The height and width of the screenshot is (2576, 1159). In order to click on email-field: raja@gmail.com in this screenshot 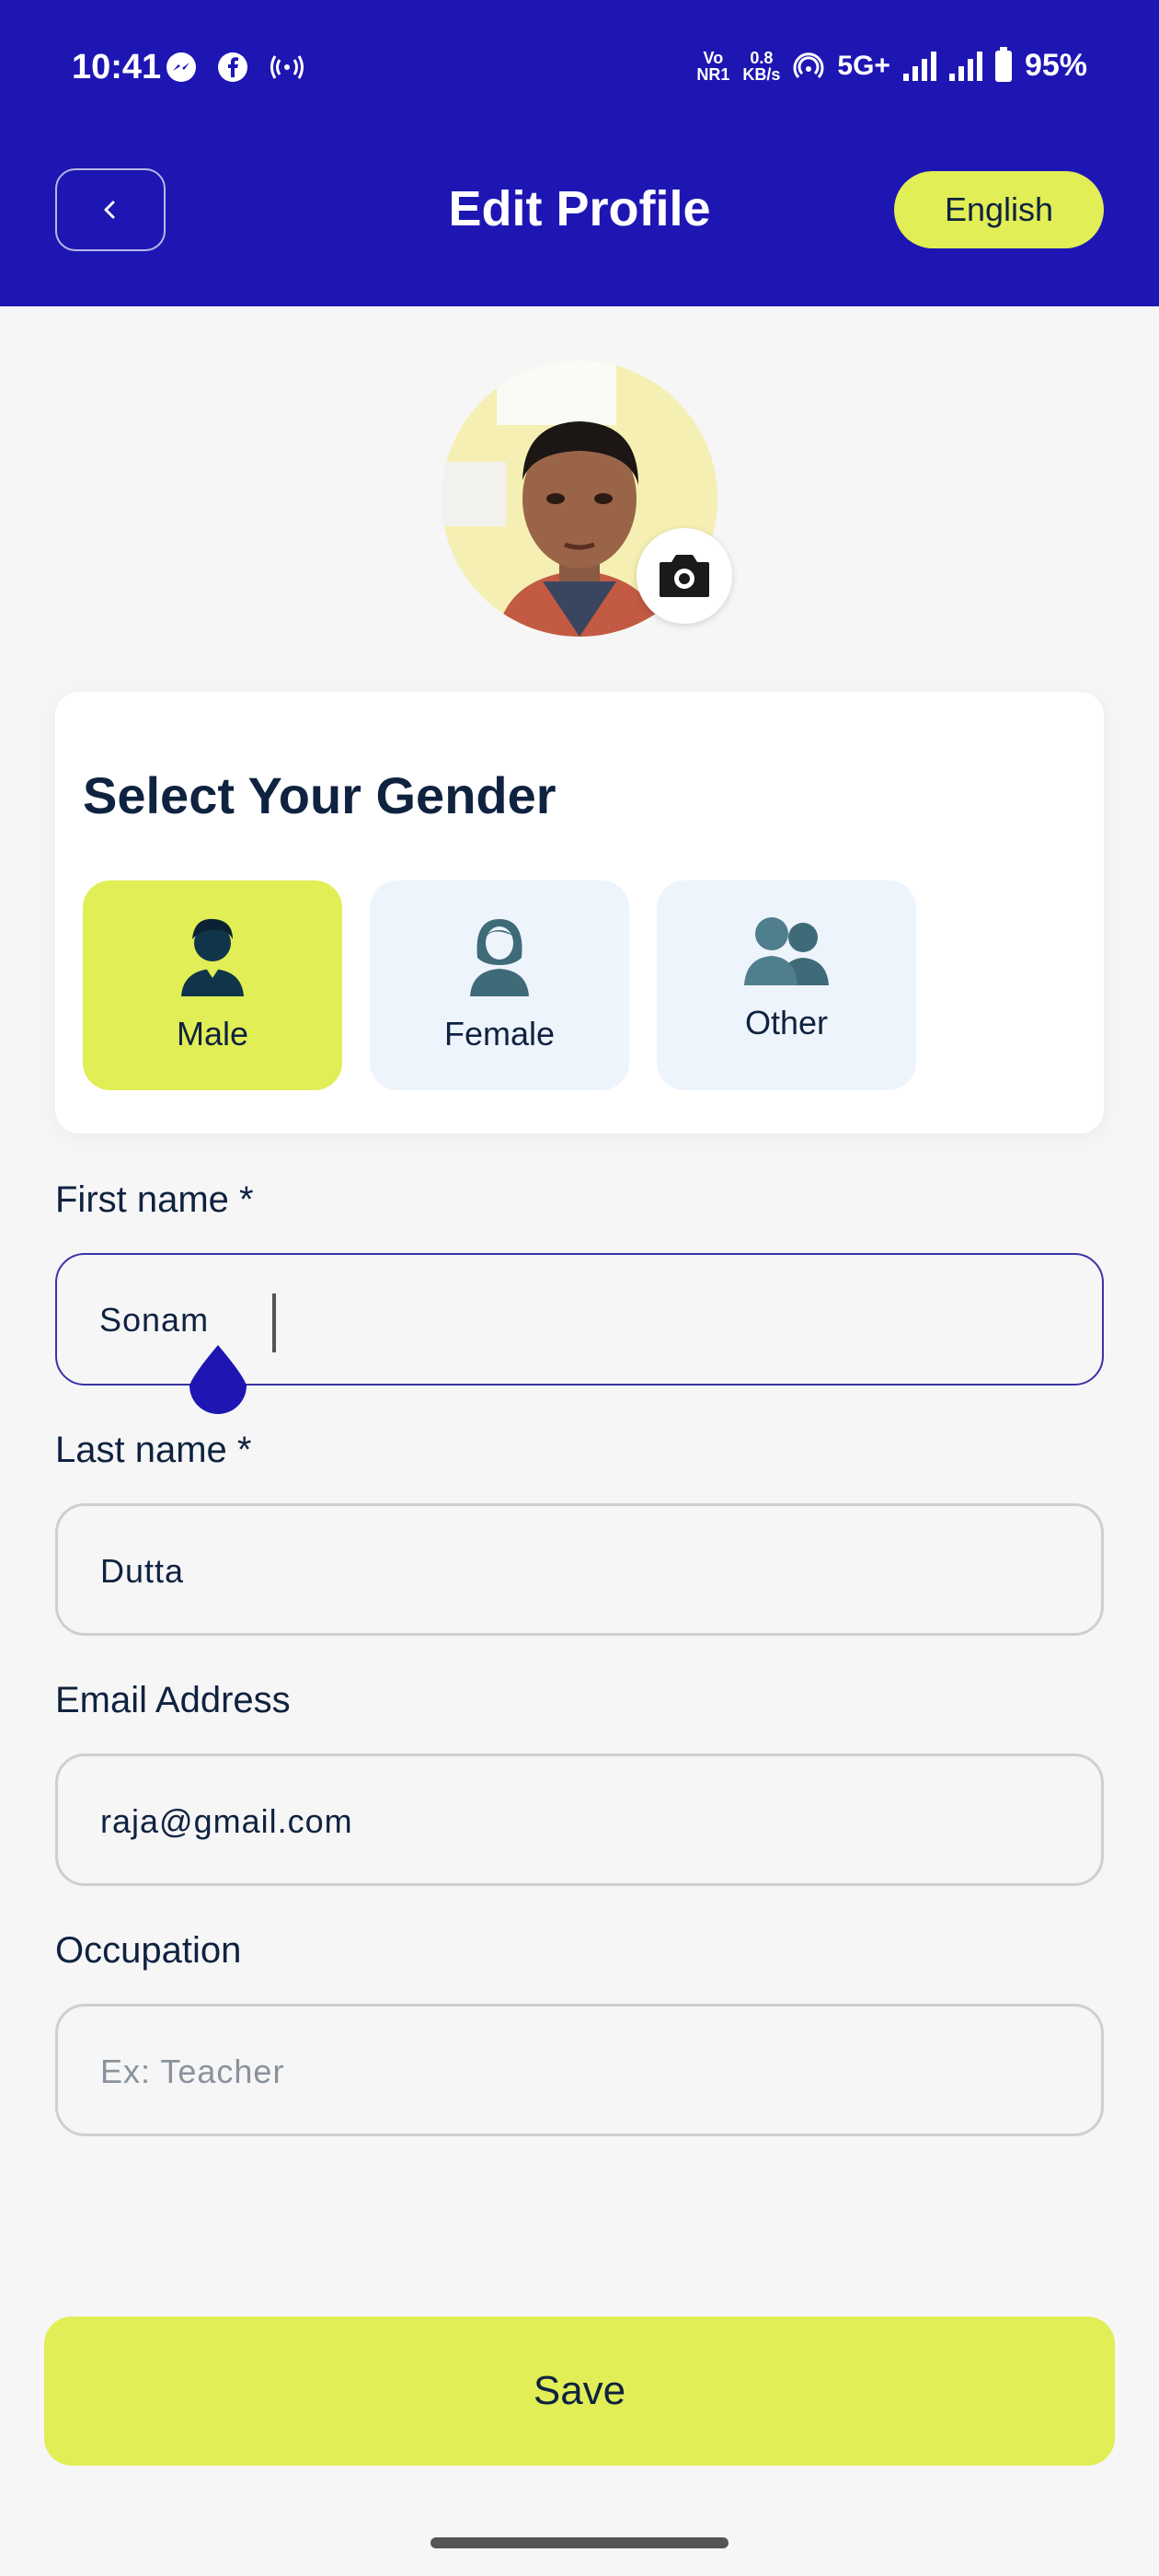, I will do `click(579, 1820)`.